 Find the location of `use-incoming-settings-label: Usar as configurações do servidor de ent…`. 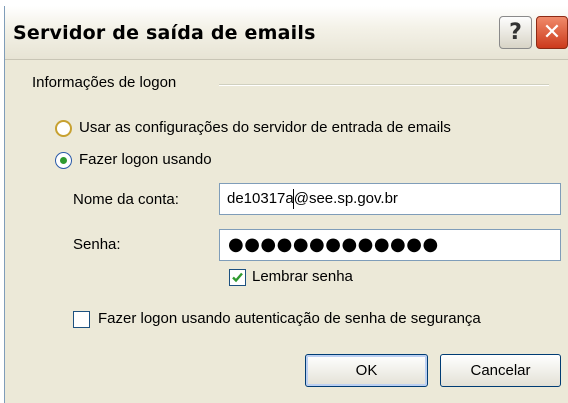

use-incoming-settings-label: Usar as configurações do servidor de ent… is located at coordinates (265, 127).